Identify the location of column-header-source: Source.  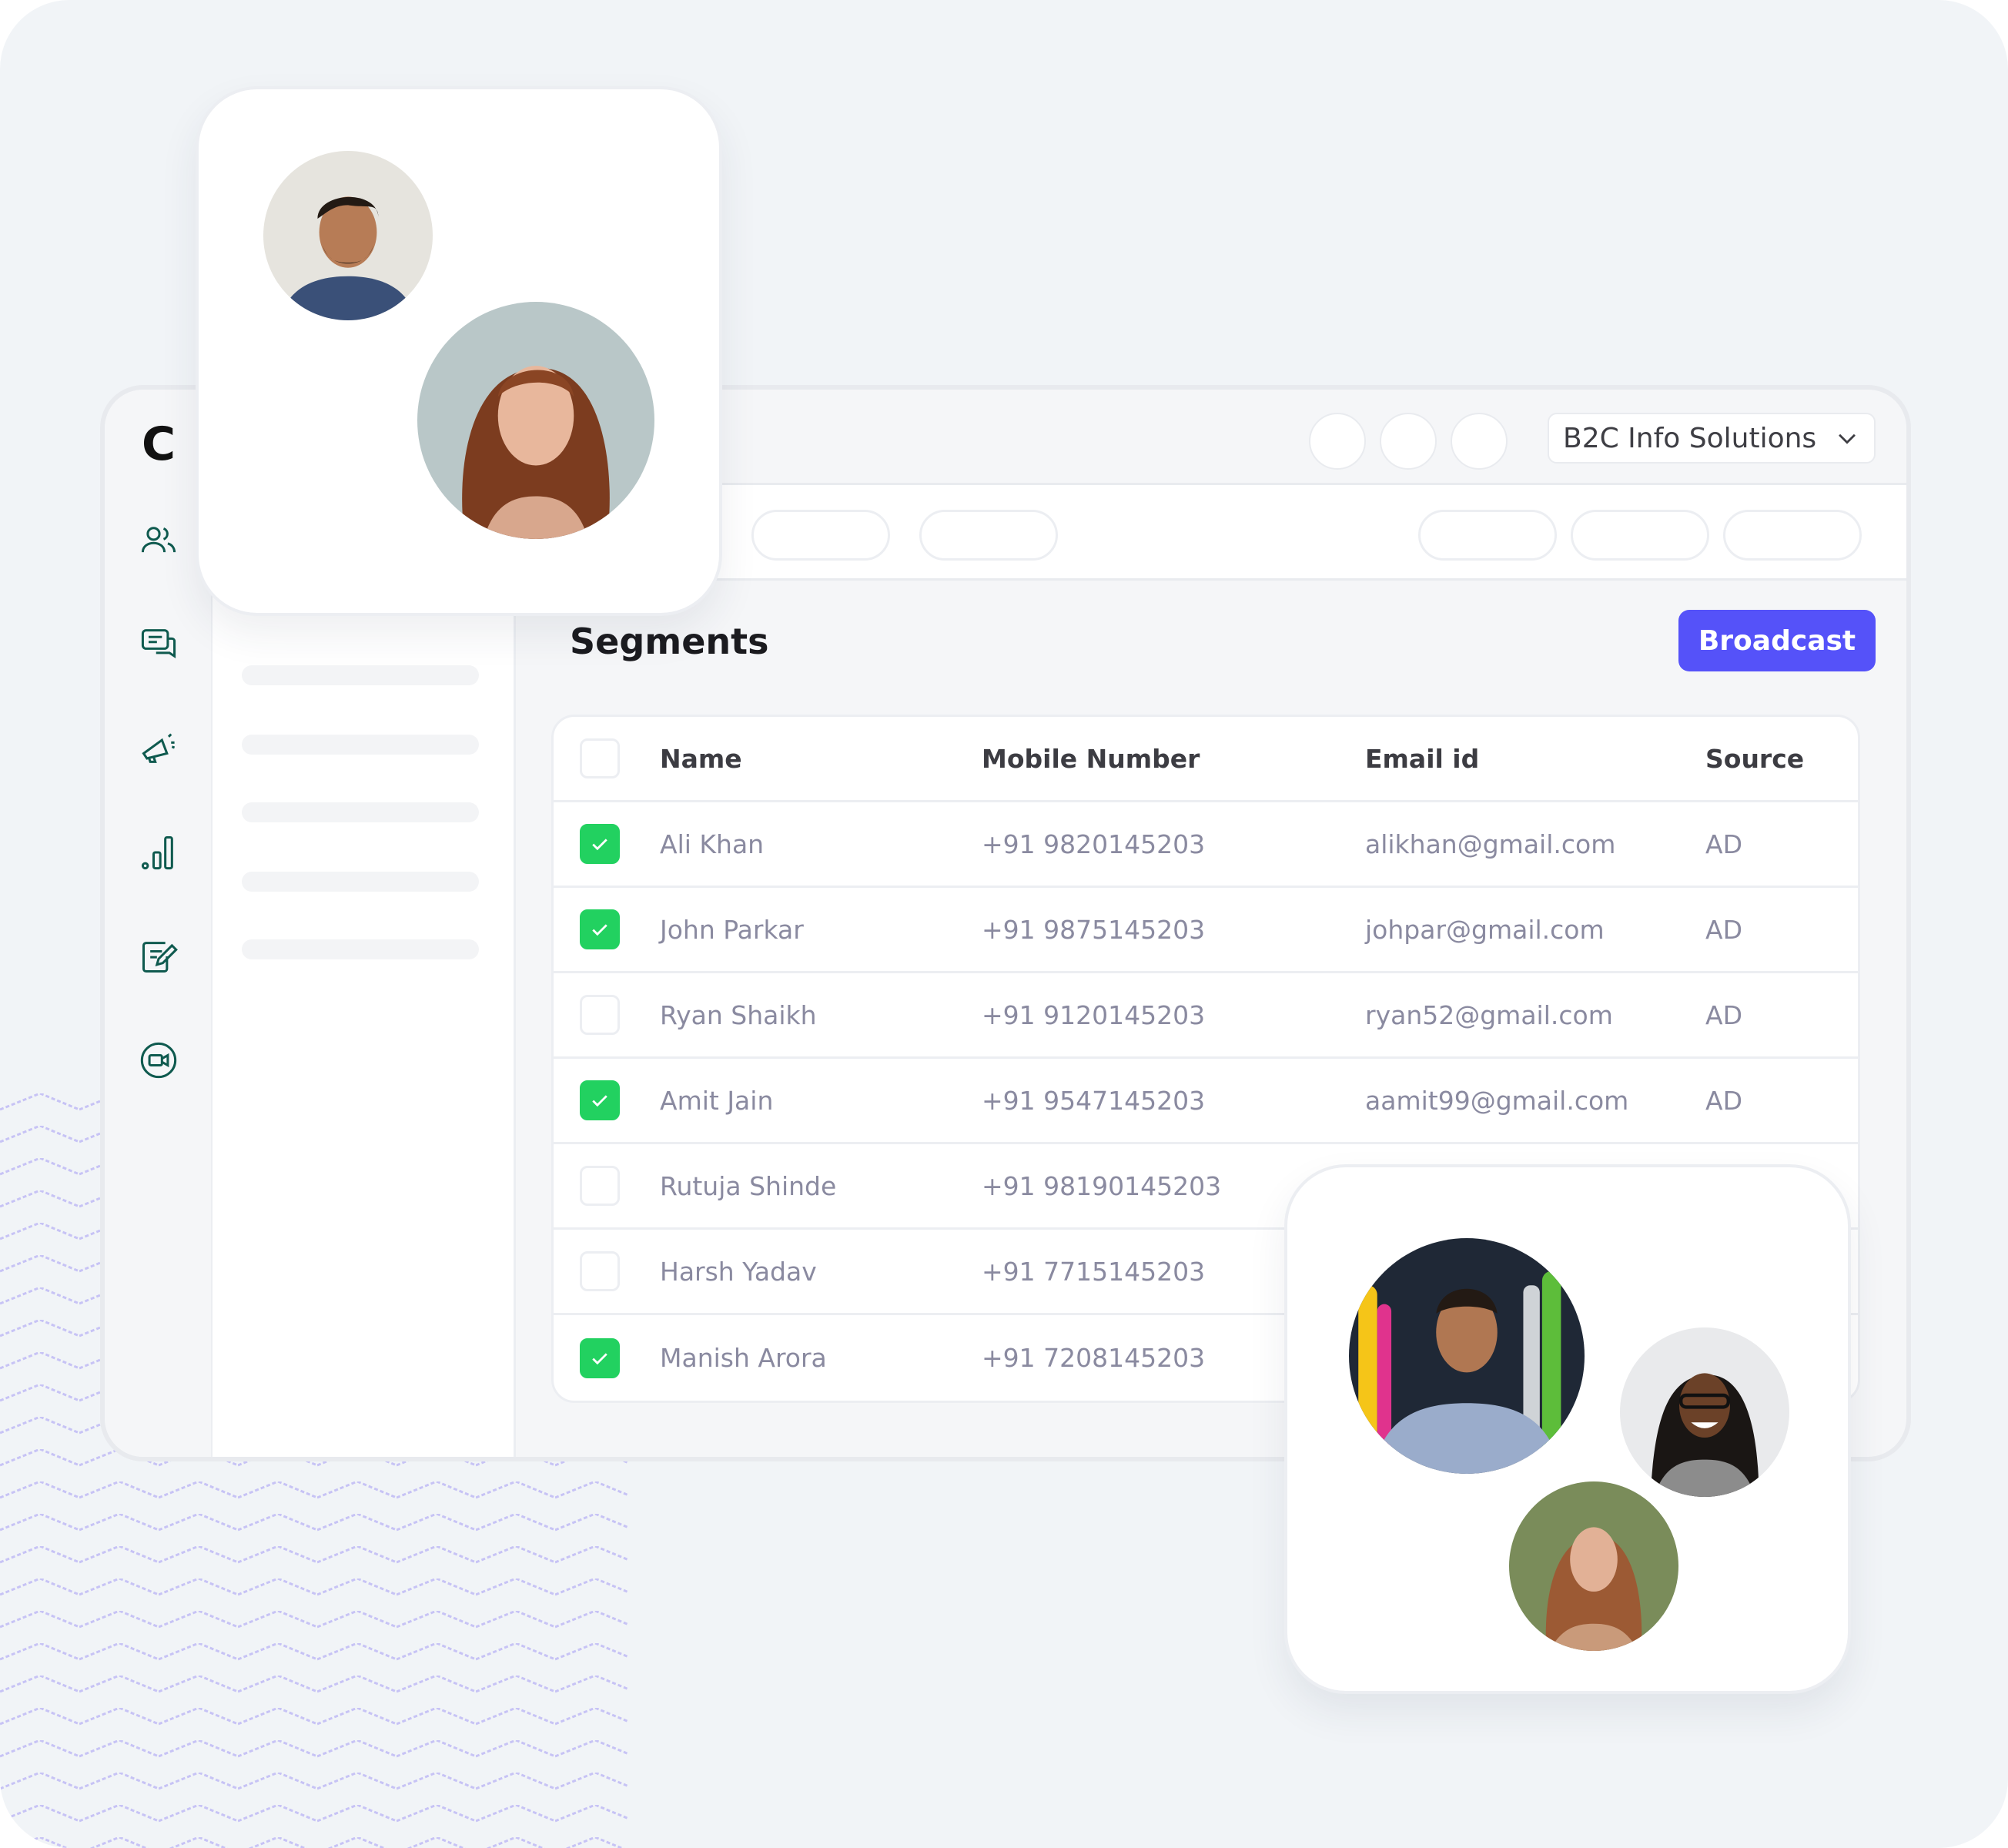
(1754, 759).